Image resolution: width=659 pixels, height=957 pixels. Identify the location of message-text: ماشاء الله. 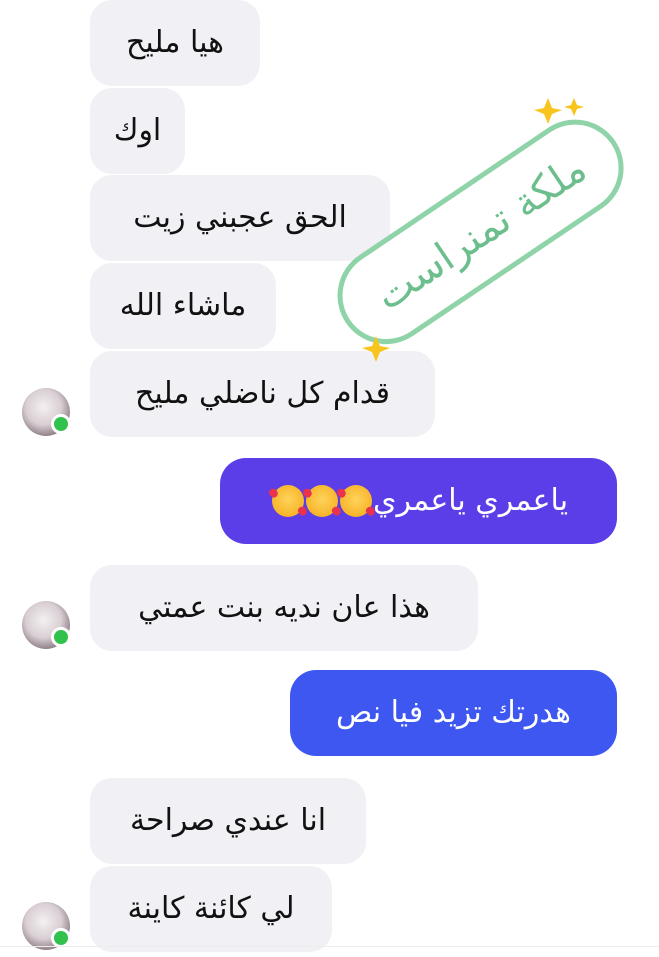
(183, 305).